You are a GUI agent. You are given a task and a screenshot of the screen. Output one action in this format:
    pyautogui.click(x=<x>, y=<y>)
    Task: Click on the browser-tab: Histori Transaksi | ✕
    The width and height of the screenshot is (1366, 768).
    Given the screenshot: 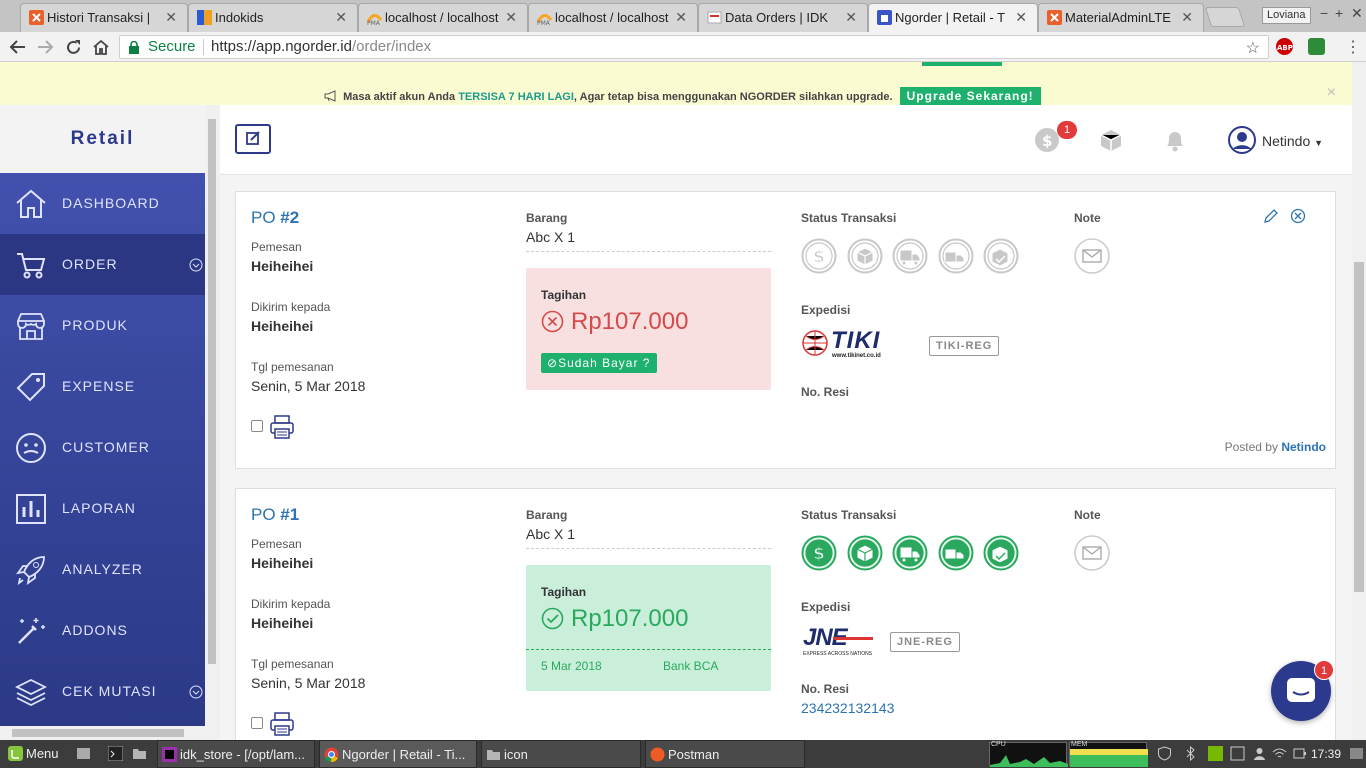 What is the action you would take?
    pyautogui.click(x=104, y=17)
    